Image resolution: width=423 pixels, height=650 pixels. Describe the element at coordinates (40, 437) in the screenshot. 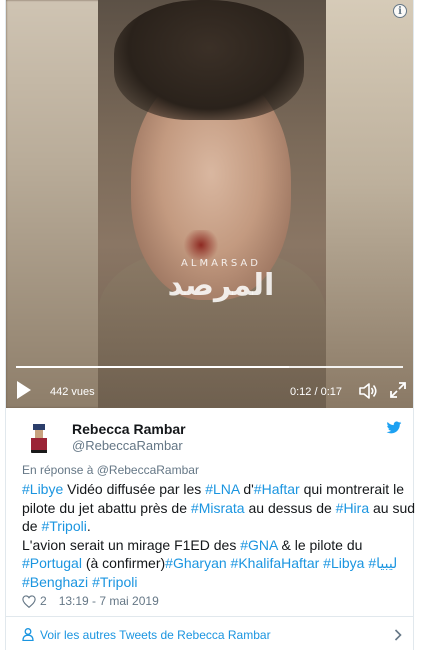

I see `avatar` at that location.